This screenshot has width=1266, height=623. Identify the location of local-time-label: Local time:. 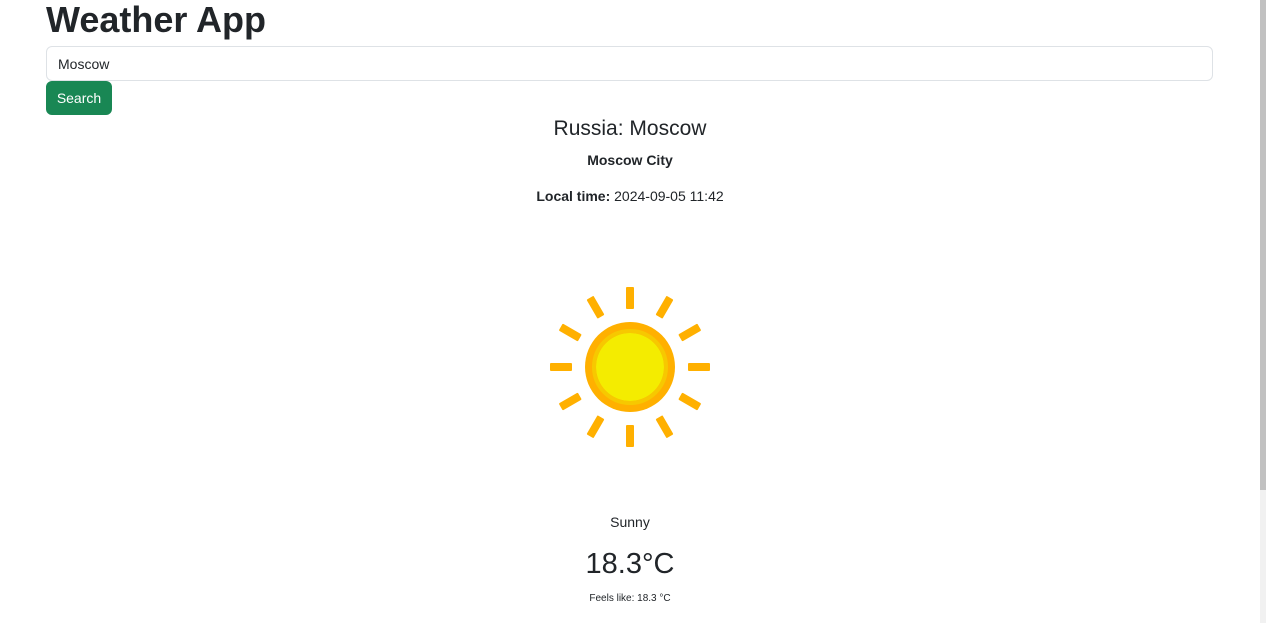
(573, 196).